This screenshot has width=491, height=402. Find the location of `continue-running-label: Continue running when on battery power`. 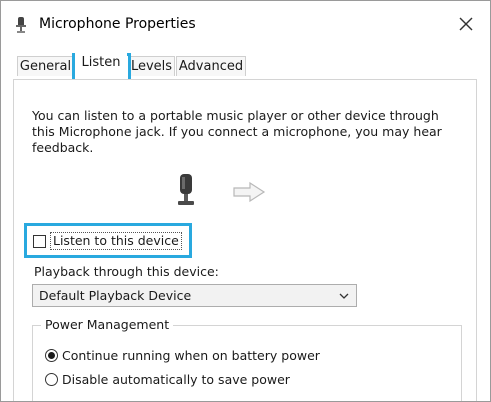

continue-running-label: Continue running when on battery power is located at coordinates (191, 355).